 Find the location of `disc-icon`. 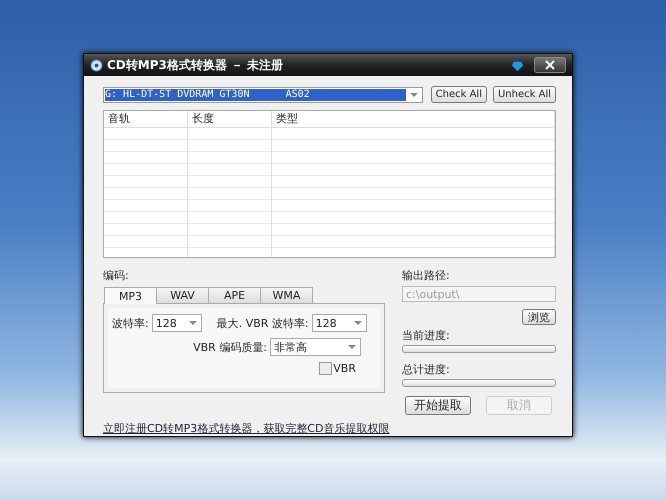

disc-icon is located at coordinates (96, 65).